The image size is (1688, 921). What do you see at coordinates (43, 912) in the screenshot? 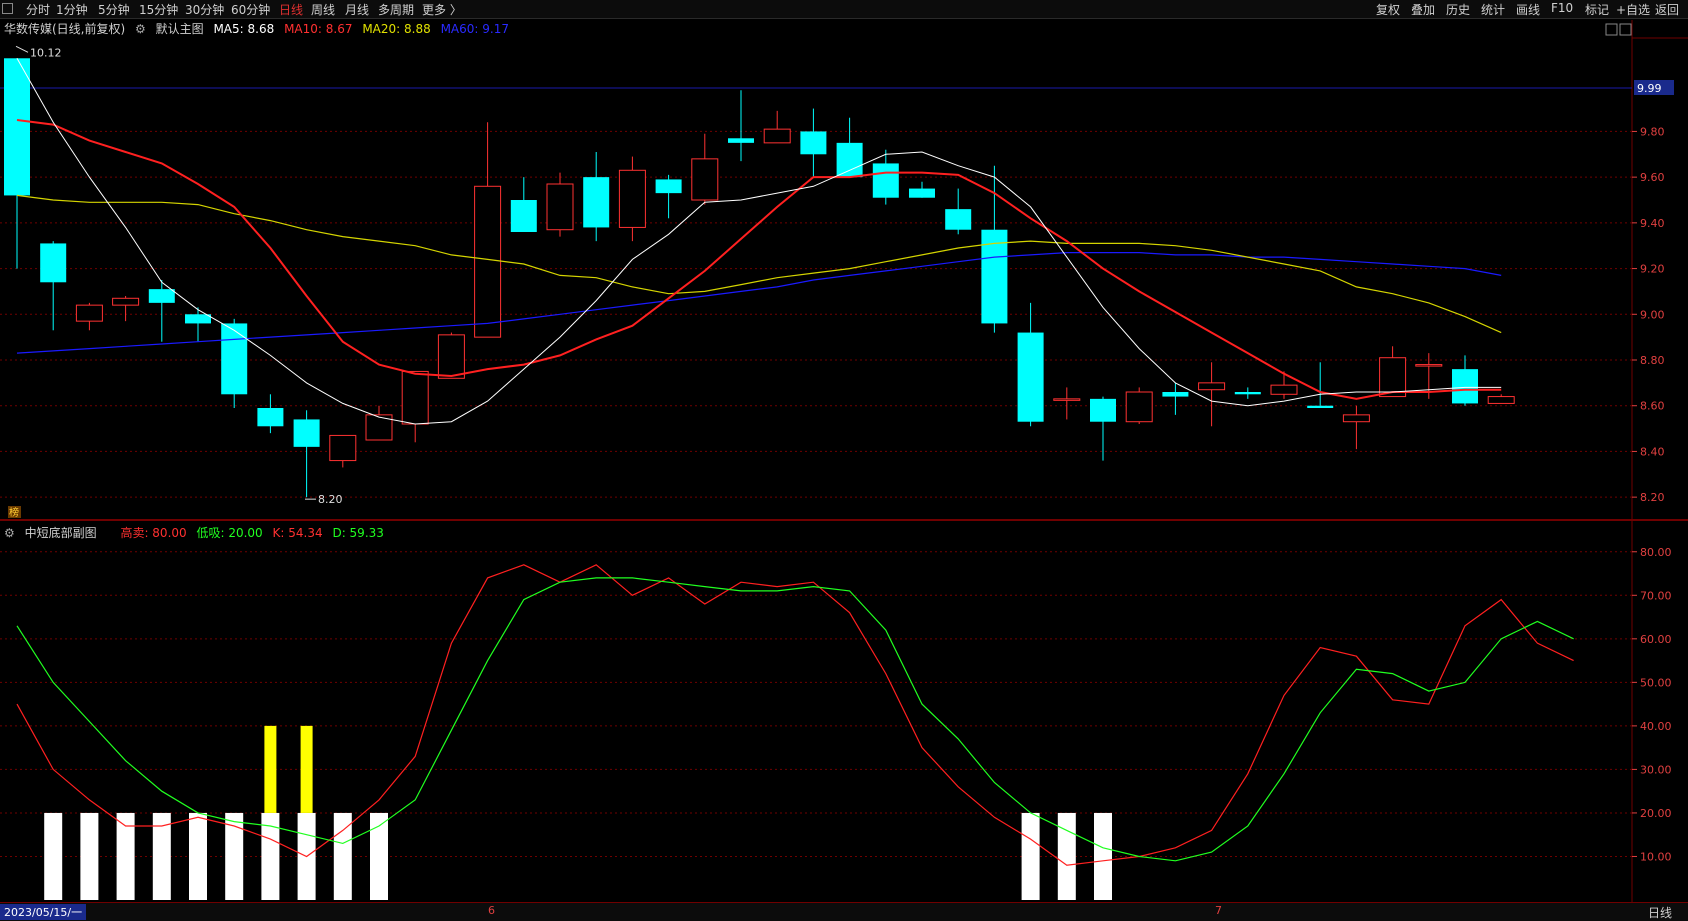
I see `current-date: 2023/05/15/一` at bounding box center [43, 912].